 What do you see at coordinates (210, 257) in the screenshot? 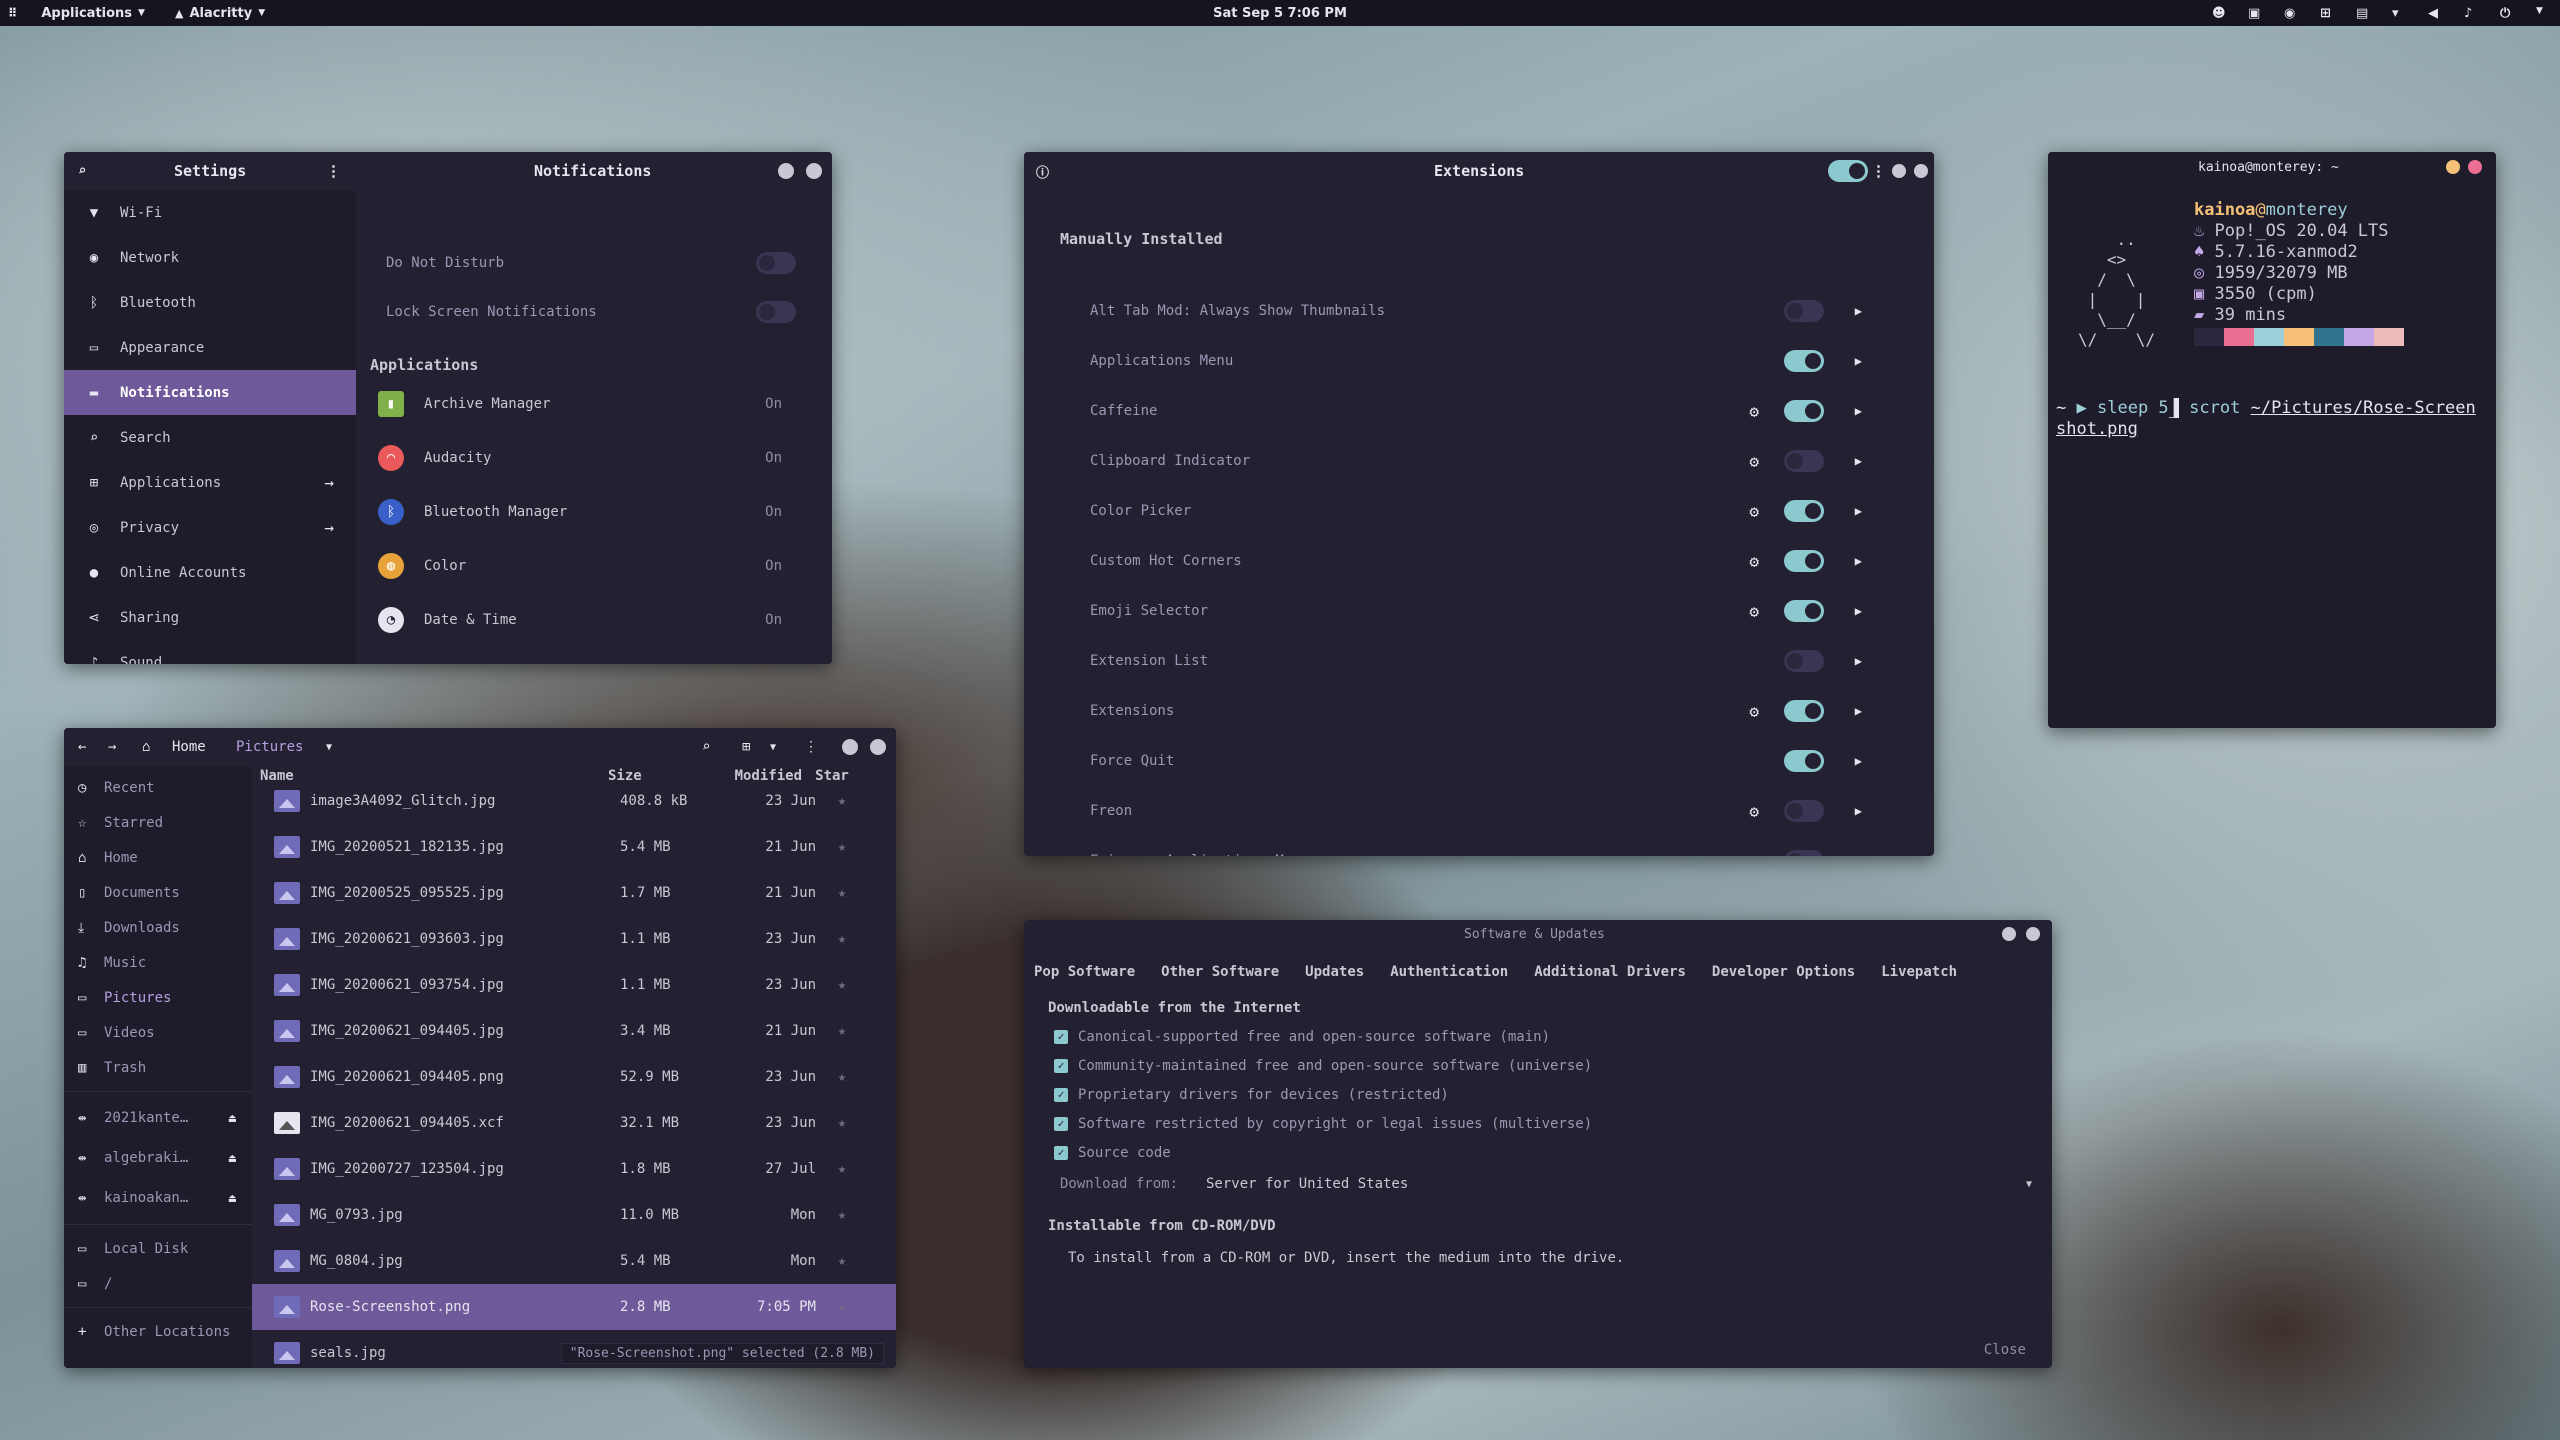
I see `sidebar-item-network: ◉ Network` at bounding box center [210, 257].